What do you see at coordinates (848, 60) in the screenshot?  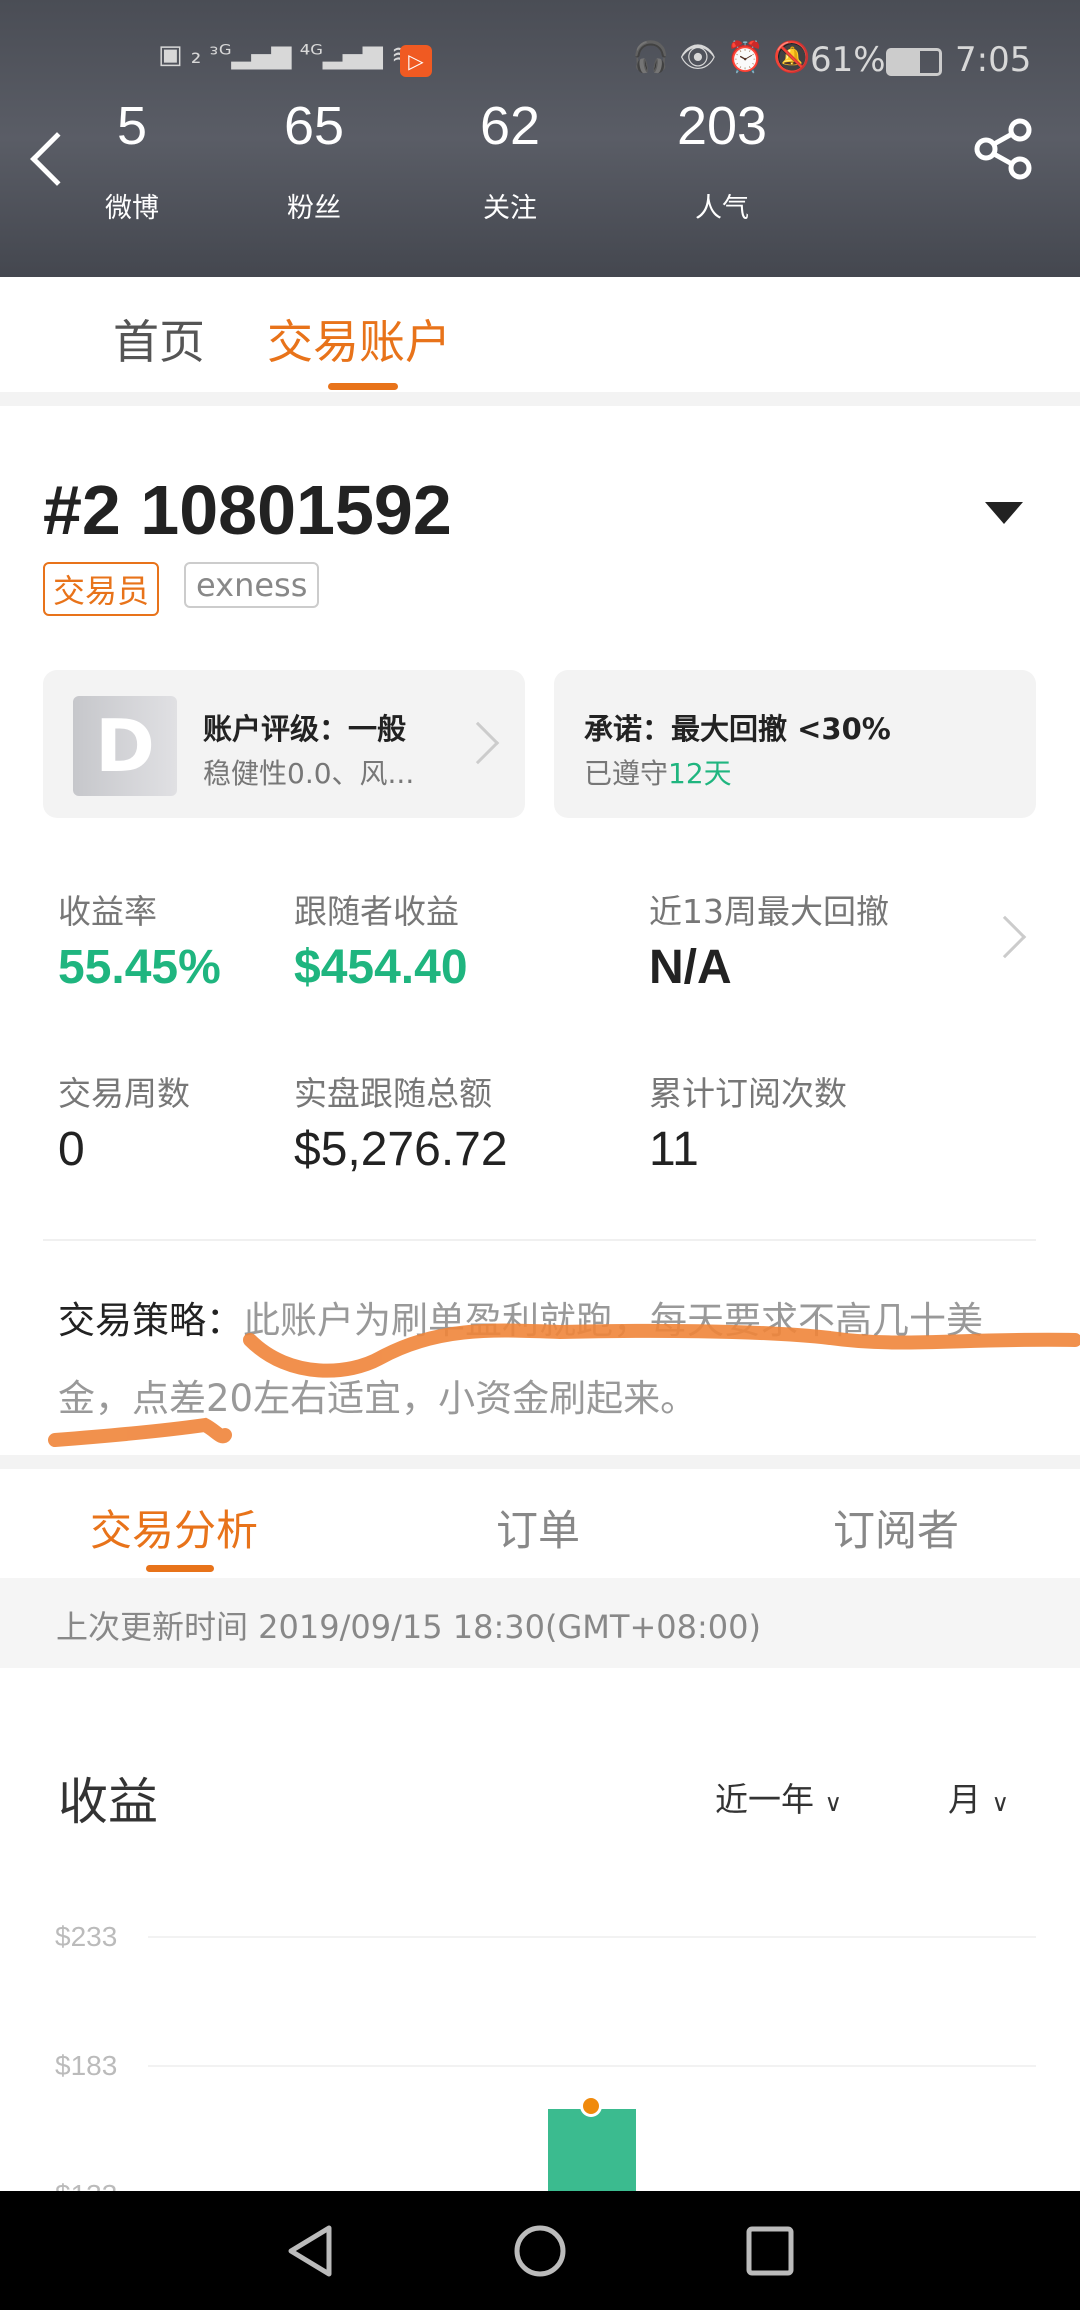 I see `battery-percent: 61%` at bounding box center [848, 60].